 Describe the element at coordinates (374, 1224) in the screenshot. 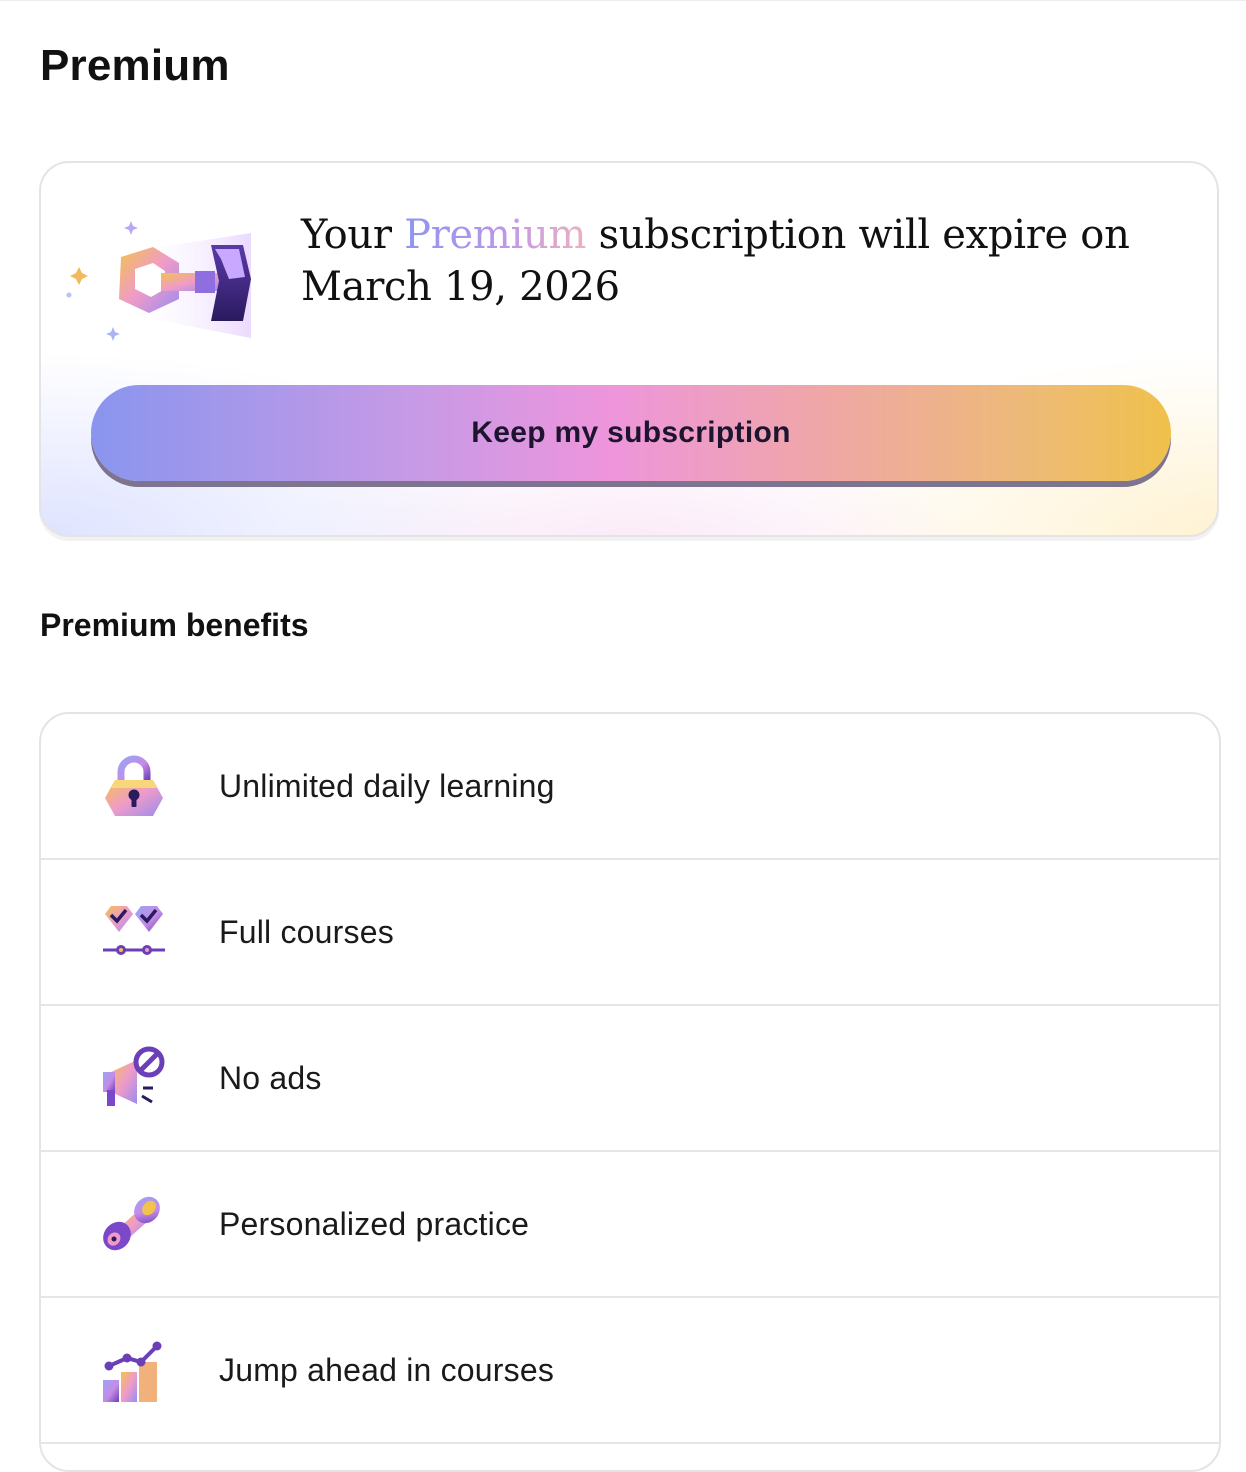

I see `benefit-label: Personalized practice` at that location.